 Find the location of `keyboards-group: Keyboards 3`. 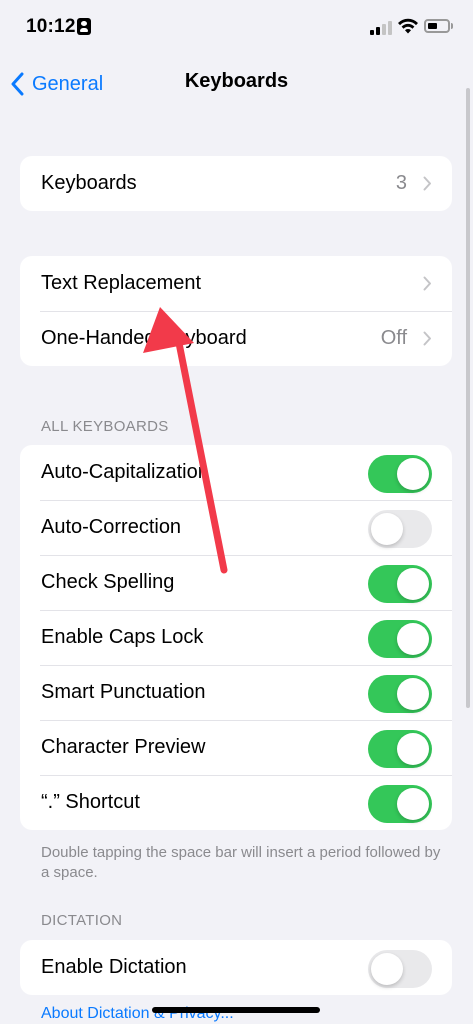

keyboards-group: Keyboards 3 is located at coordinates (236, 183).